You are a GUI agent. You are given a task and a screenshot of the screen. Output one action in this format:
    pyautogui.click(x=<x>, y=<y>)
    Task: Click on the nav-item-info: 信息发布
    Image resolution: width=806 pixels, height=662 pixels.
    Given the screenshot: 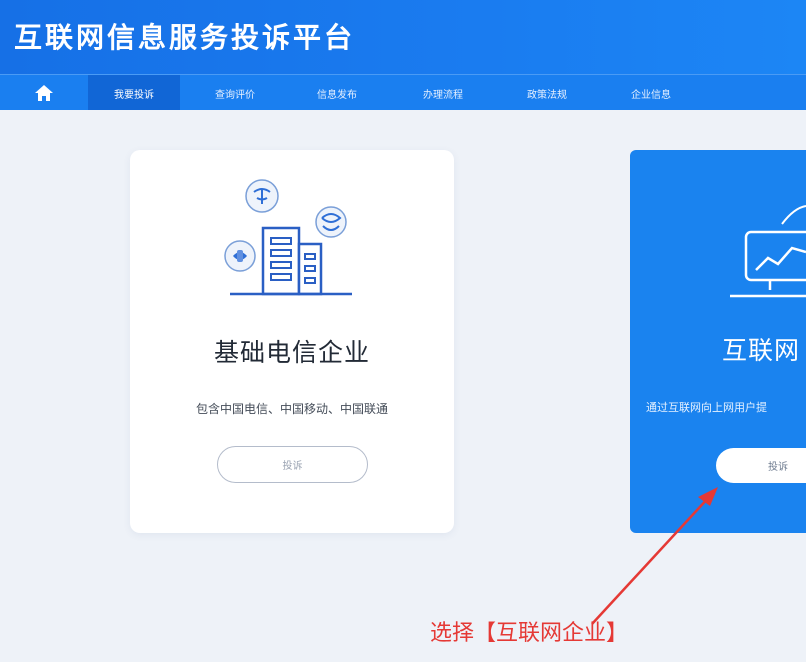 What is the action you would take?
    pyautogui.click(x=337, y=93)
    